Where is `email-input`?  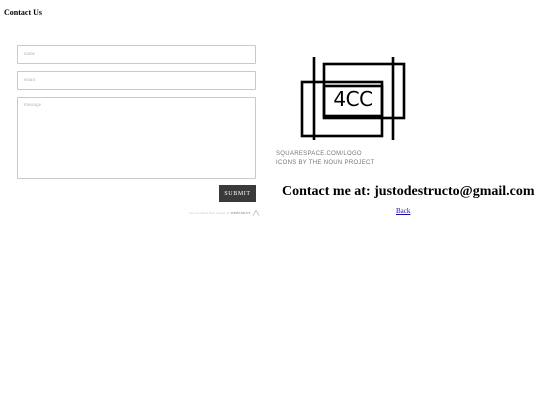
email-input is located at coordinates (136, 80).